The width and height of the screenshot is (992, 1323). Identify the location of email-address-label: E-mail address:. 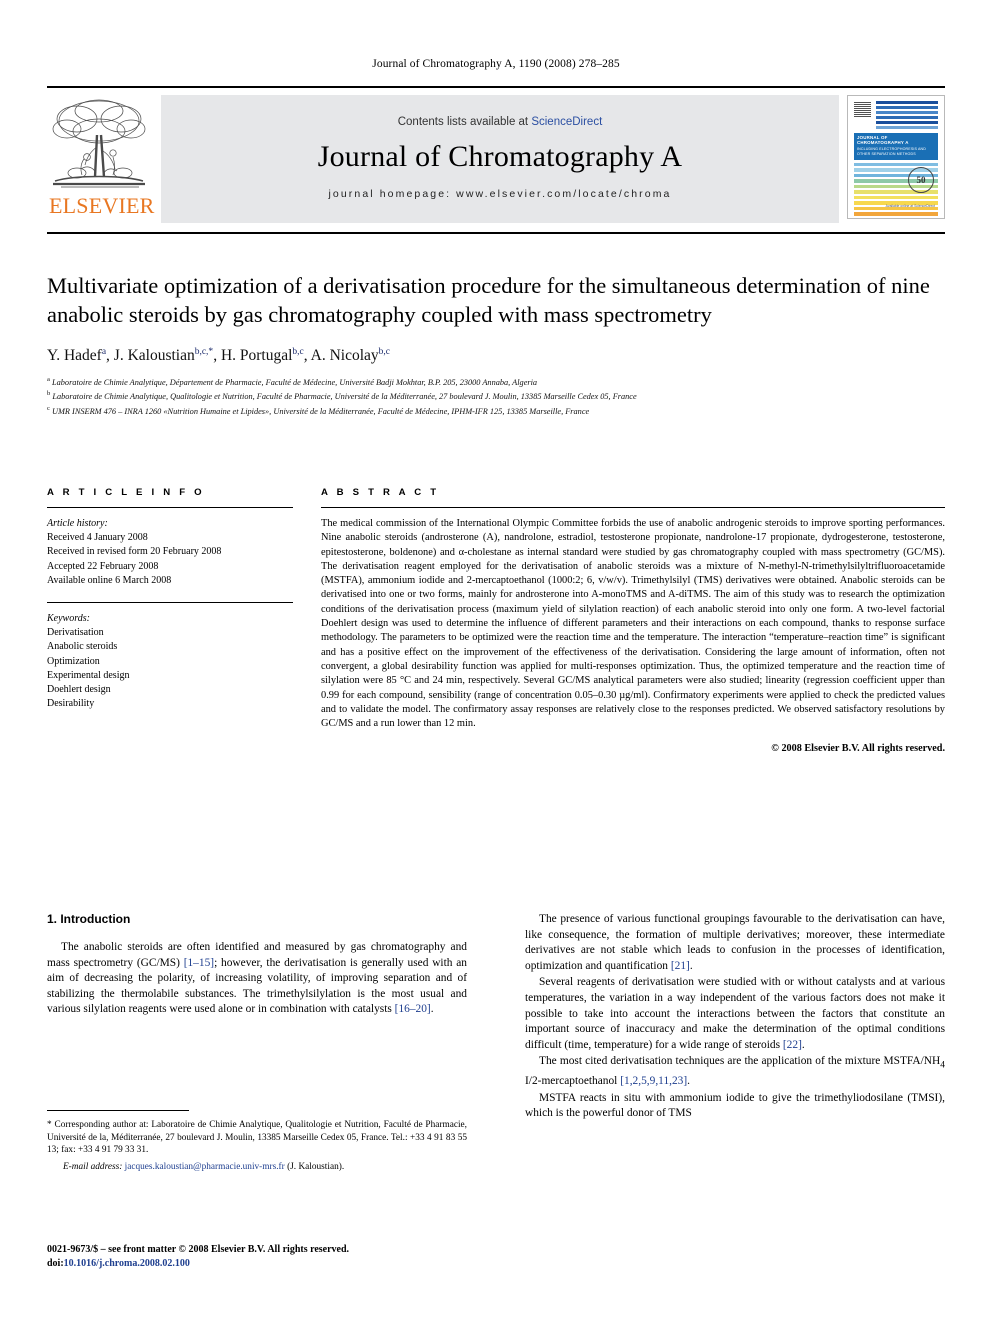
(93, 1166).